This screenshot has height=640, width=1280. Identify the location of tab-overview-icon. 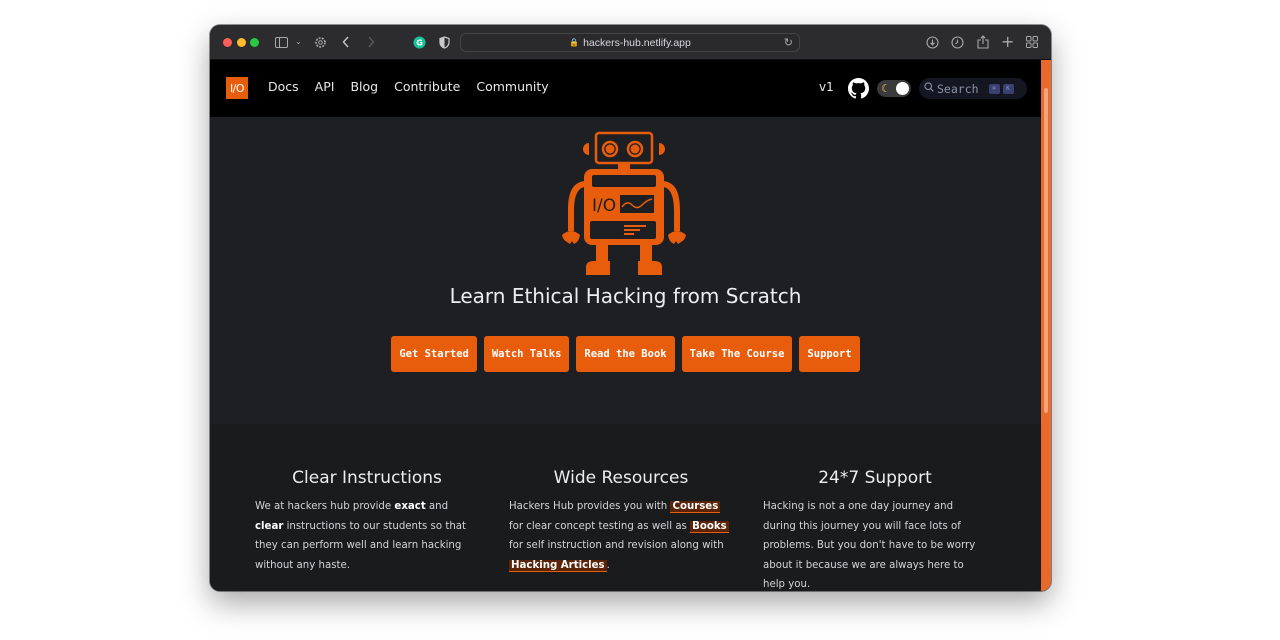
(1032, 42).